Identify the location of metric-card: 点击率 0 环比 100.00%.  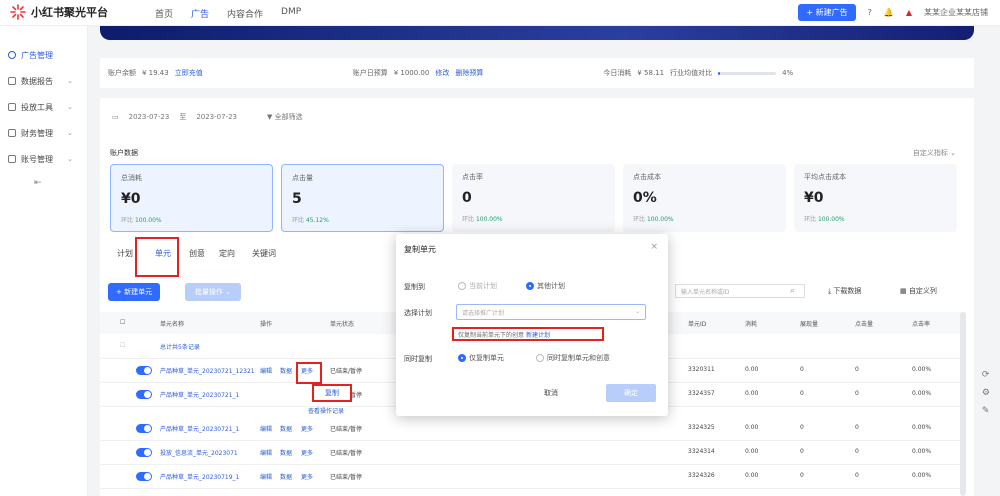
(533, 198).